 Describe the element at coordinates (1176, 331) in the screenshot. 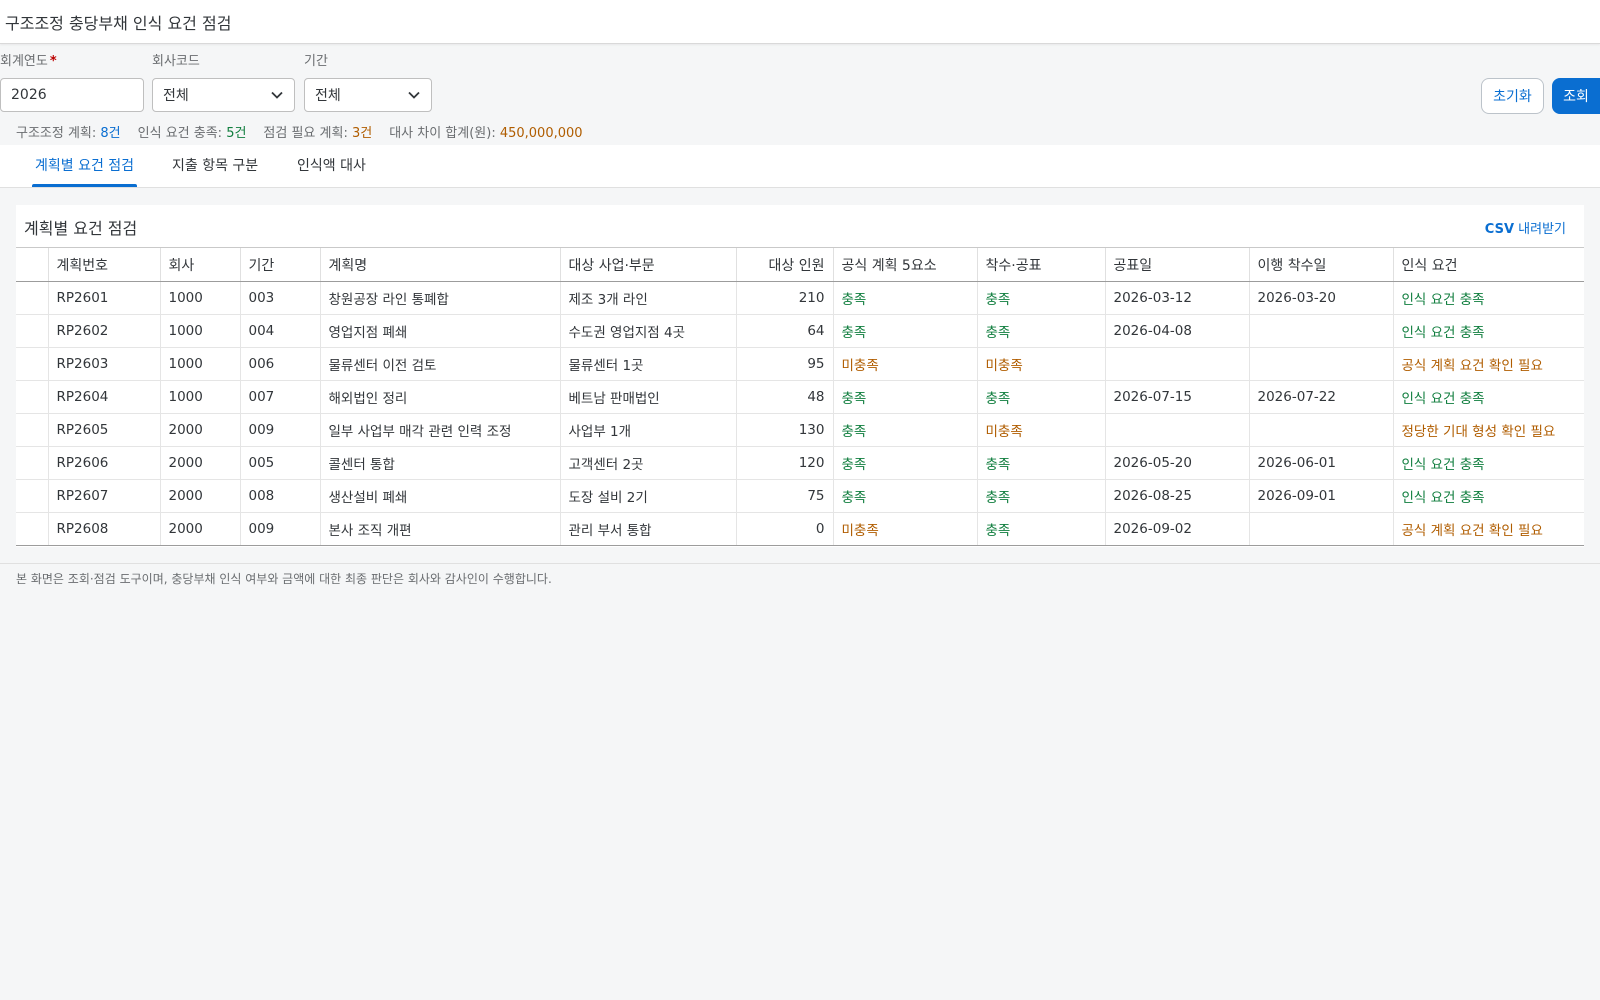

I see `announce-date-cell: 2026-04-08` at that location.